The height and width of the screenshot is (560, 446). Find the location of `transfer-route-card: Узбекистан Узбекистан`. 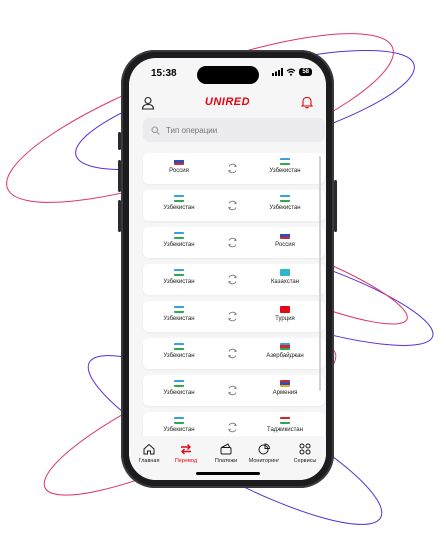

transfer-route-card: Узбекистан Узбекистан is located at coordinates (234, 205).